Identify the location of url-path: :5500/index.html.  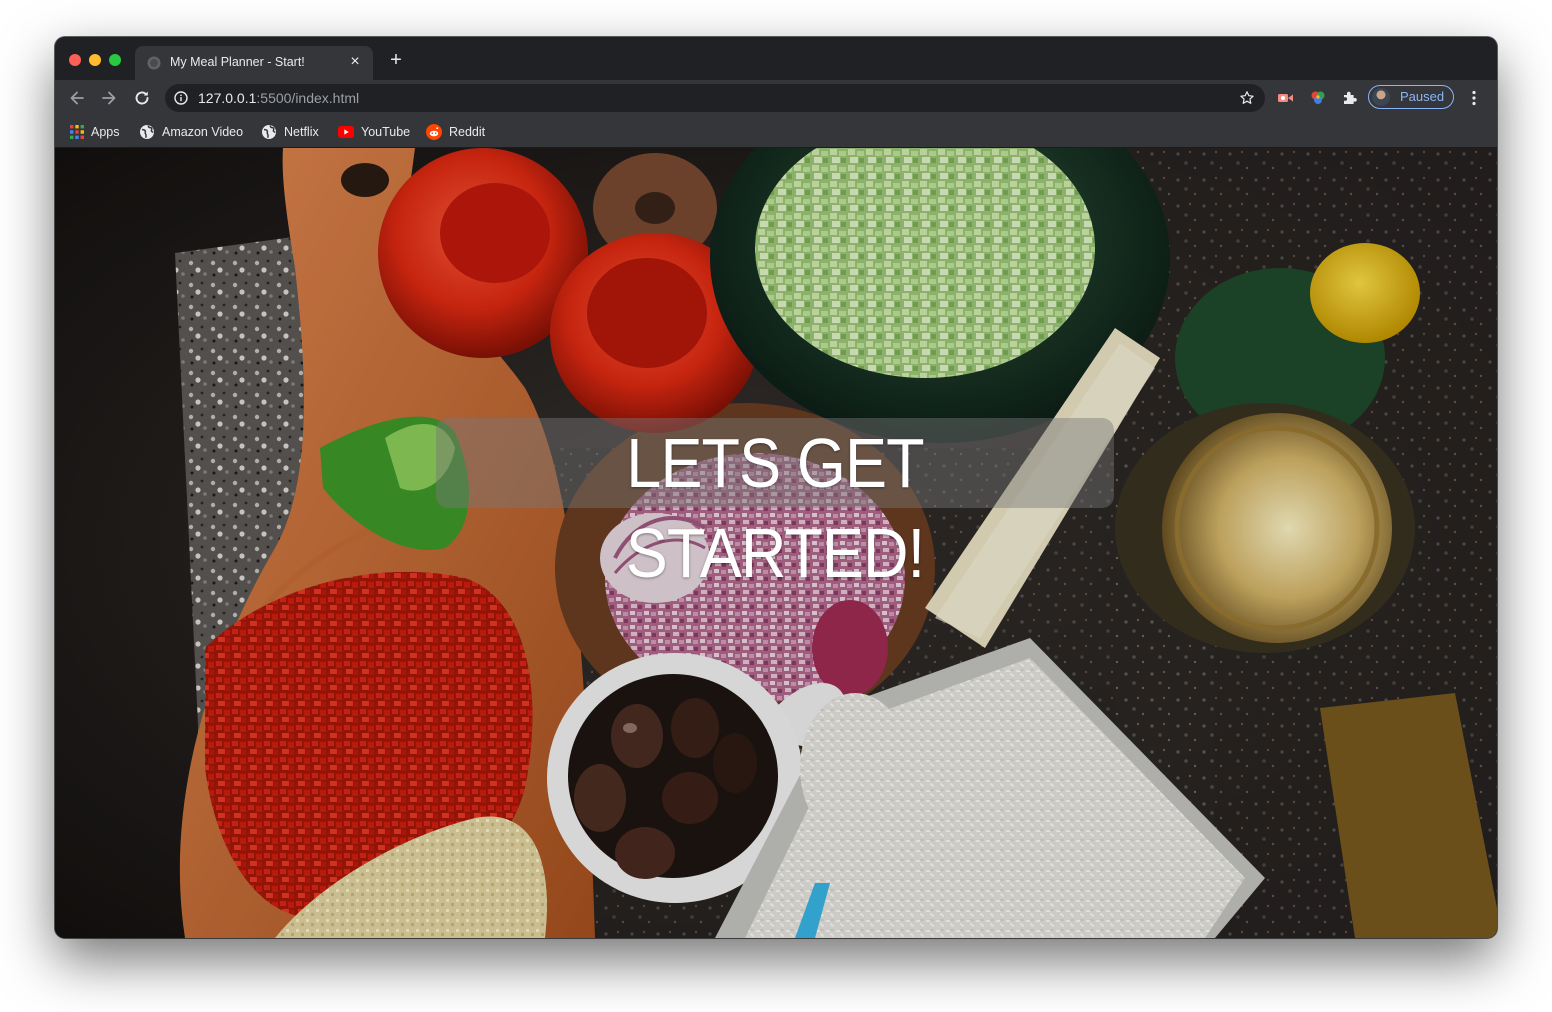
(308, 98).